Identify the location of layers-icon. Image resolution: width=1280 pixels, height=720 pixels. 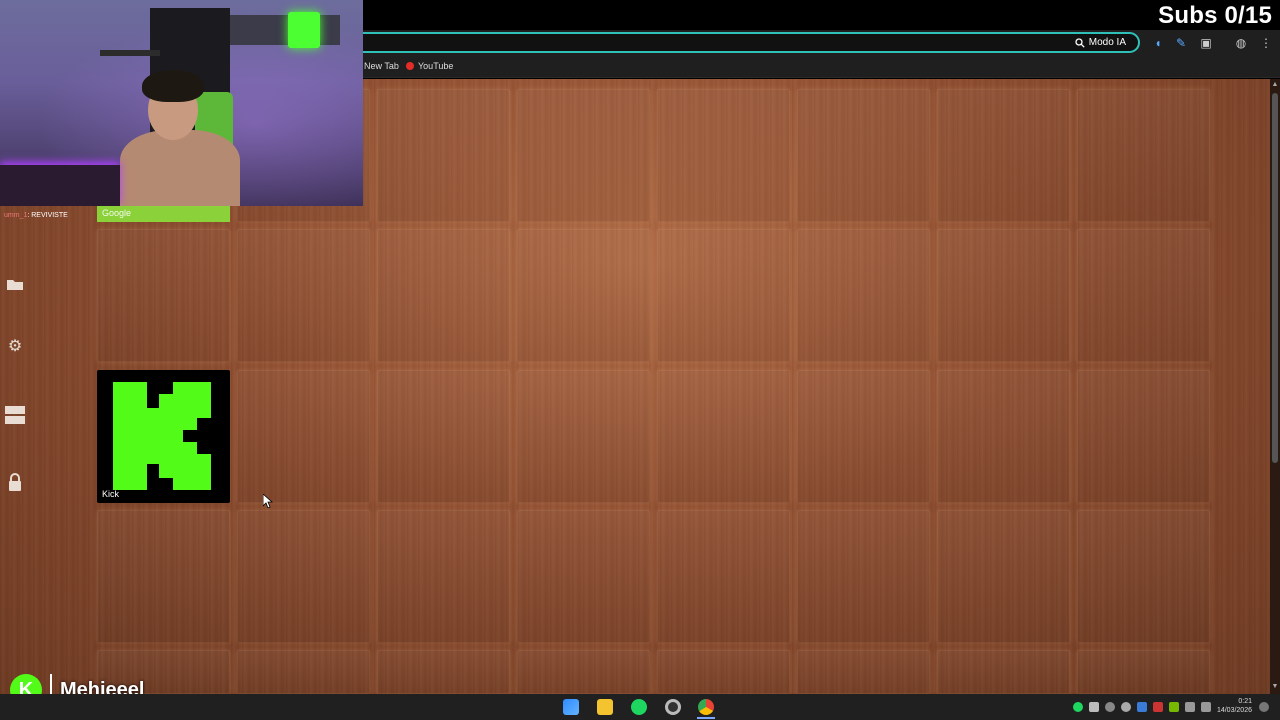
(15, 415).